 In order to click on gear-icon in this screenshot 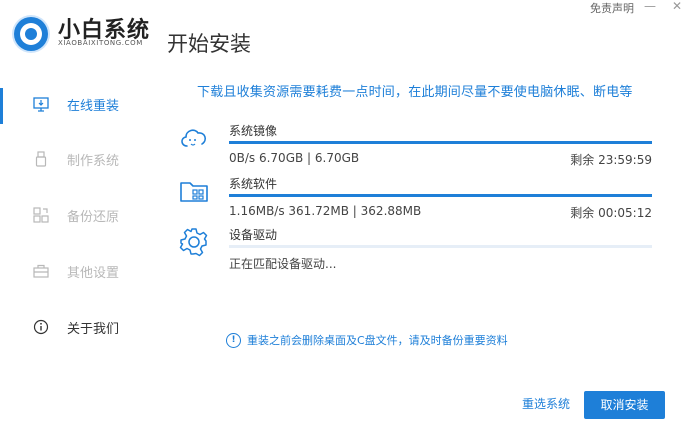, I will do `click(194, 242)`.